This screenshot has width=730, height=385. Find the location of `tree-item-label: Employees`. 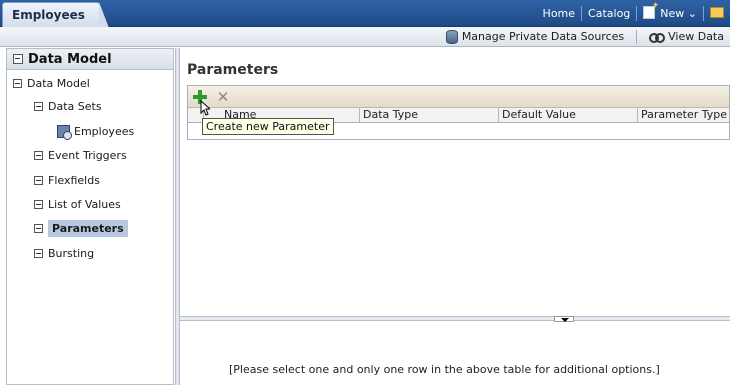

tree-item-label: Employees is located at coordinates (104, 131).